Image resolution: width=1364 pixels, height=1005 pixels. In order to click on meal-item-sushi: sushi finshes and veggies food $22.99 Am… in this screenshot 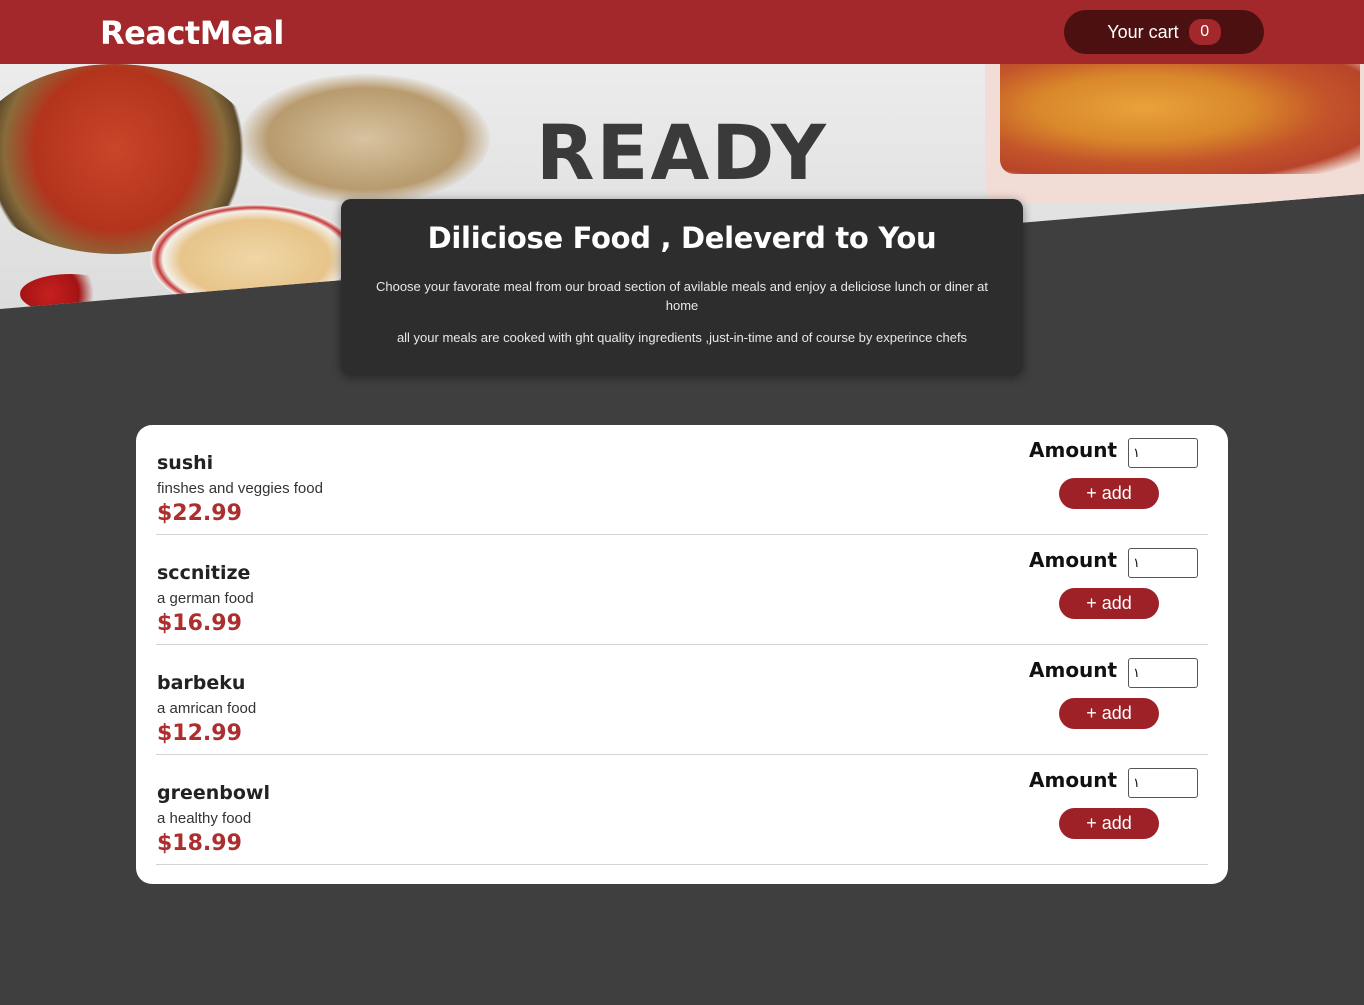, I will do `click(682, 480)`.